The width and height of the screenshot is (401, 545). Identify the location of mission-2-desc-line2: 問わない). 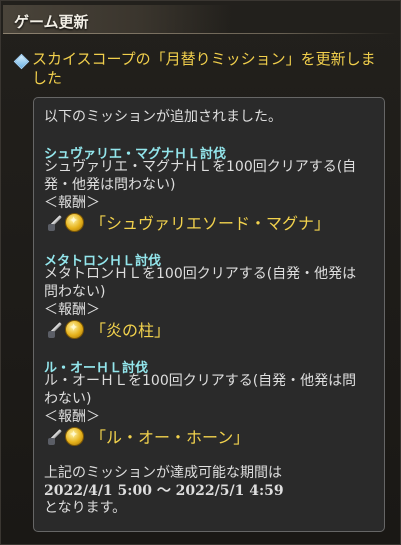
(75, 292).